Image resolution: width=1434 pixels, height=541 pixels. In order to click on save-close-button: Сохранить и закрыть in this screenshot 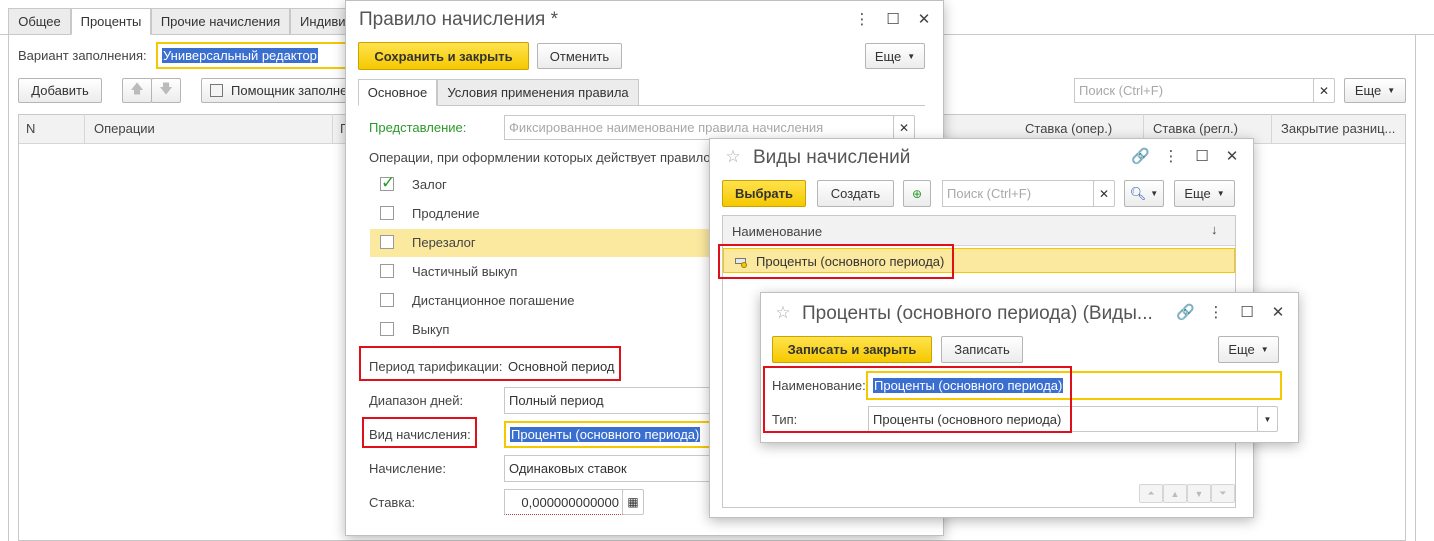, I will do `click(443, 56)`.